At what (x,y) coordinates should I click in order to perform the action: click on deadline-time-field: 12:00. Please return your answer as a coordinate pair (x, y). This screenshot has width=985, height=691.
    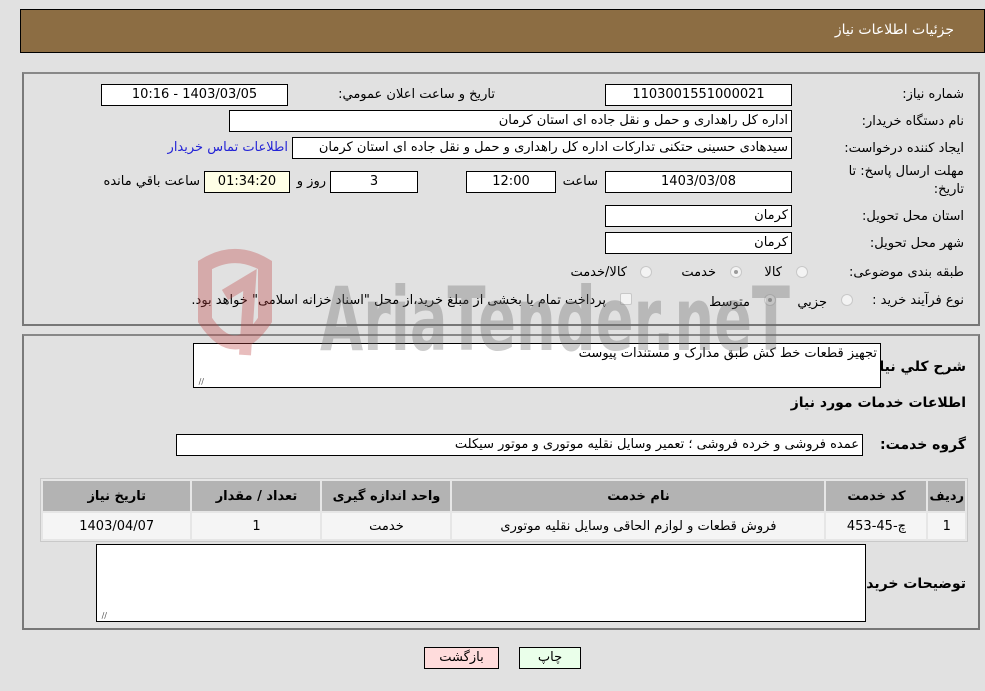
    Looking at the image, I should click on (511, 182).